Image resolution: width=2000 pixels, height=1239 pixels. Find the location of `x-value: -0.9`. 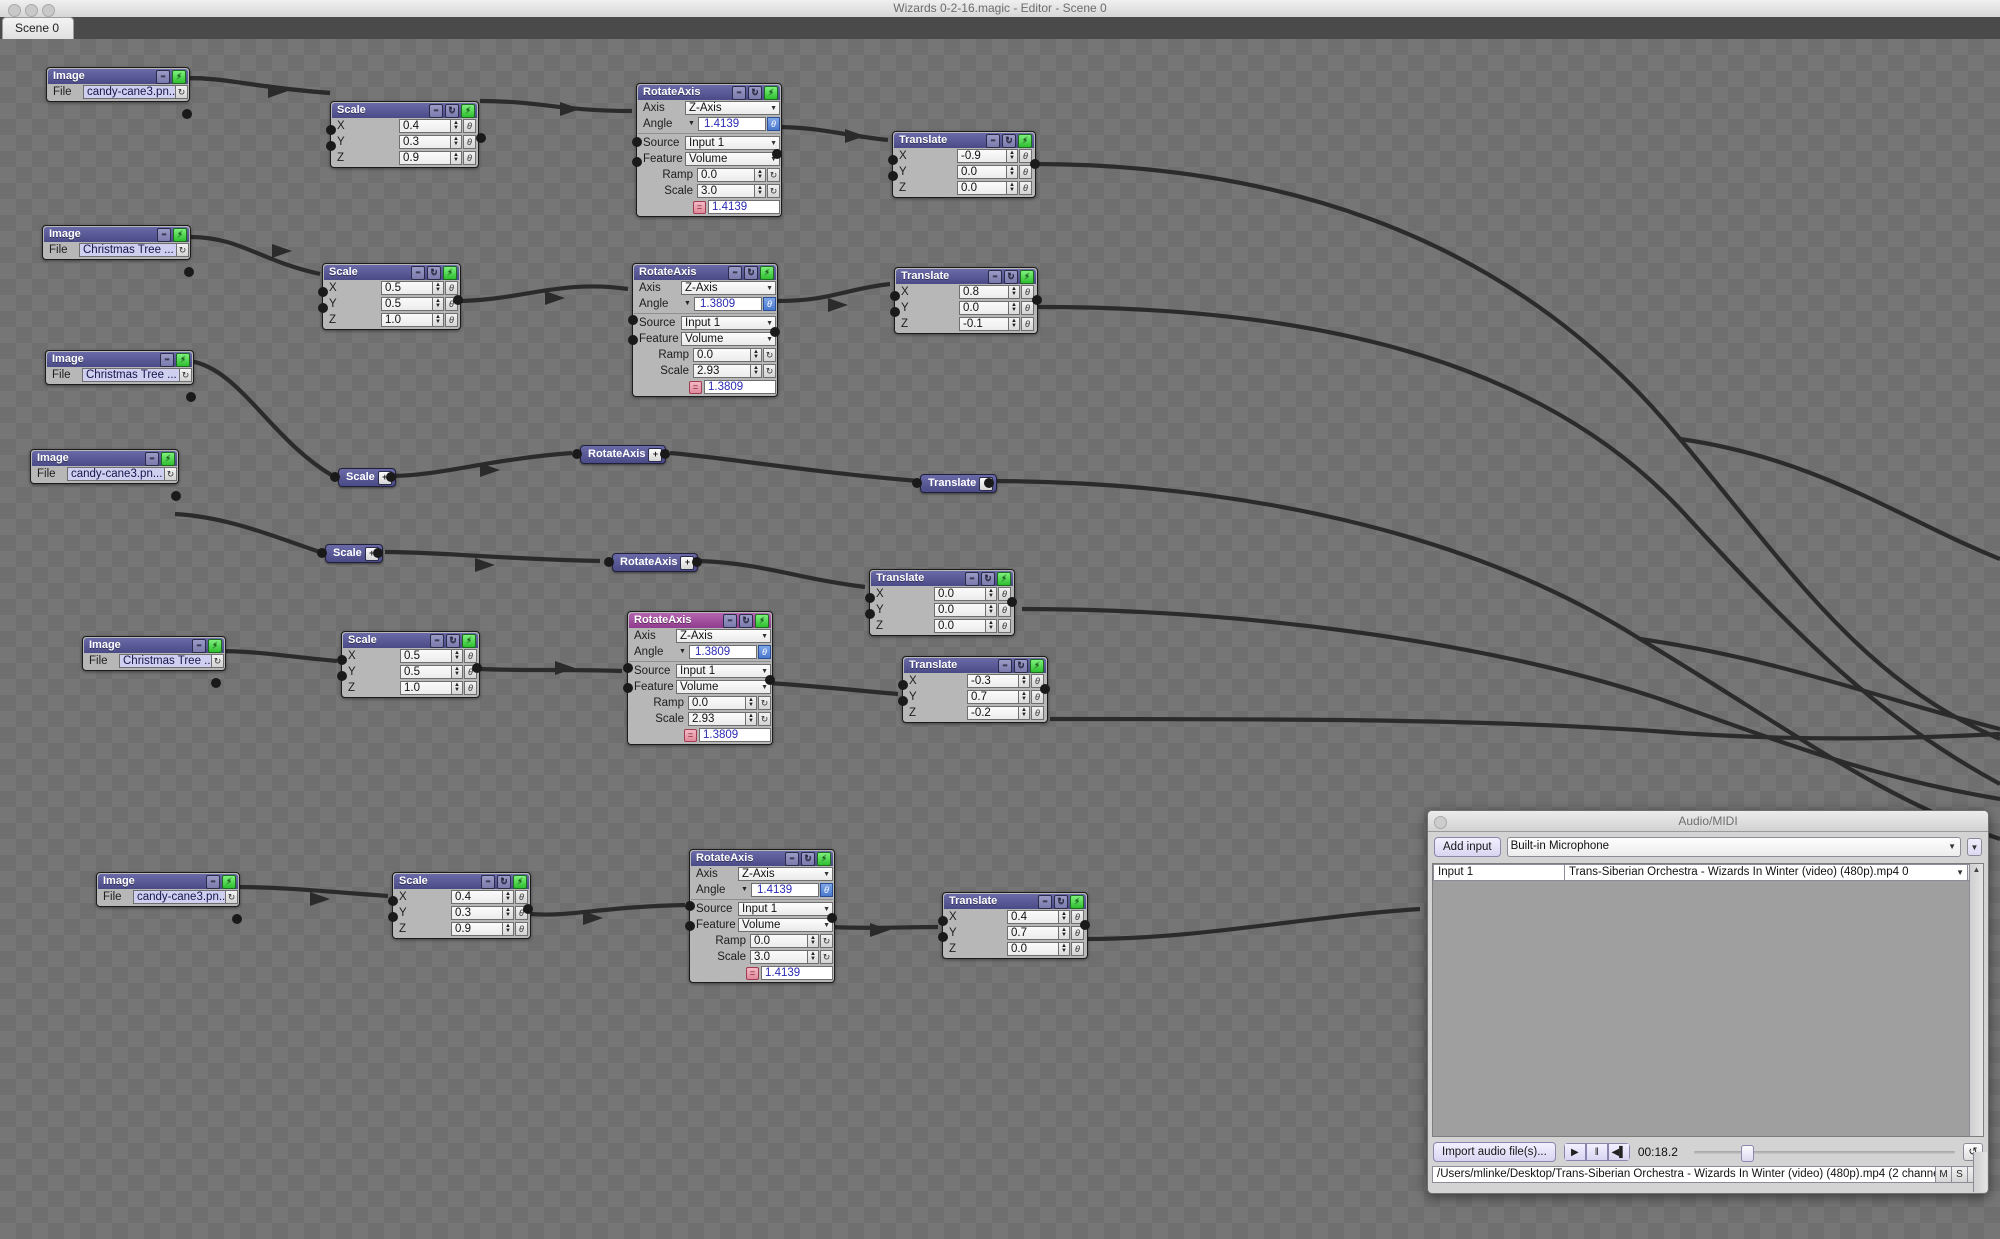

x-value: -0.9 is located at coordinates (982, 156).